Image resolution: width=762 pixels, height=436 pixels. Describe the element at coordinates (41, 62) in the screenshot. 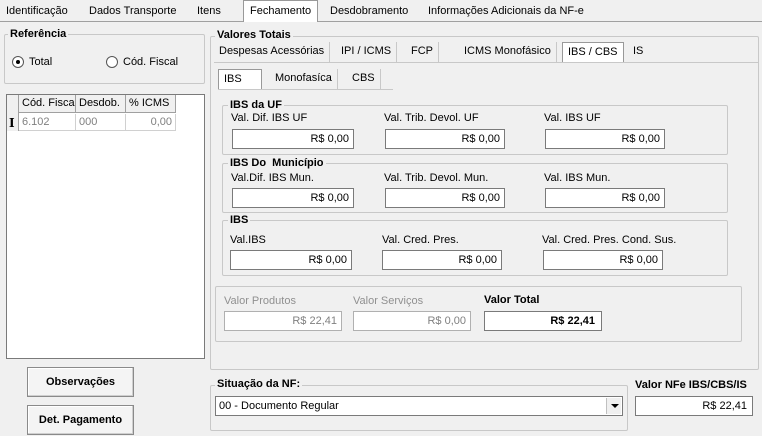

I see `radio-total-label: Total` at that location.